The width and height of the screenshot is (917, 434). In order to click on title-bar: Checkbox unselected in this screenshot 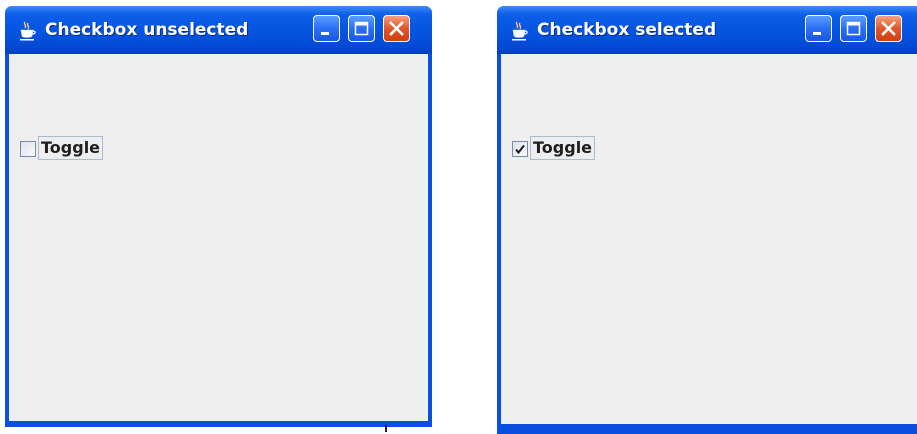, I will do `click(218, 30)`.